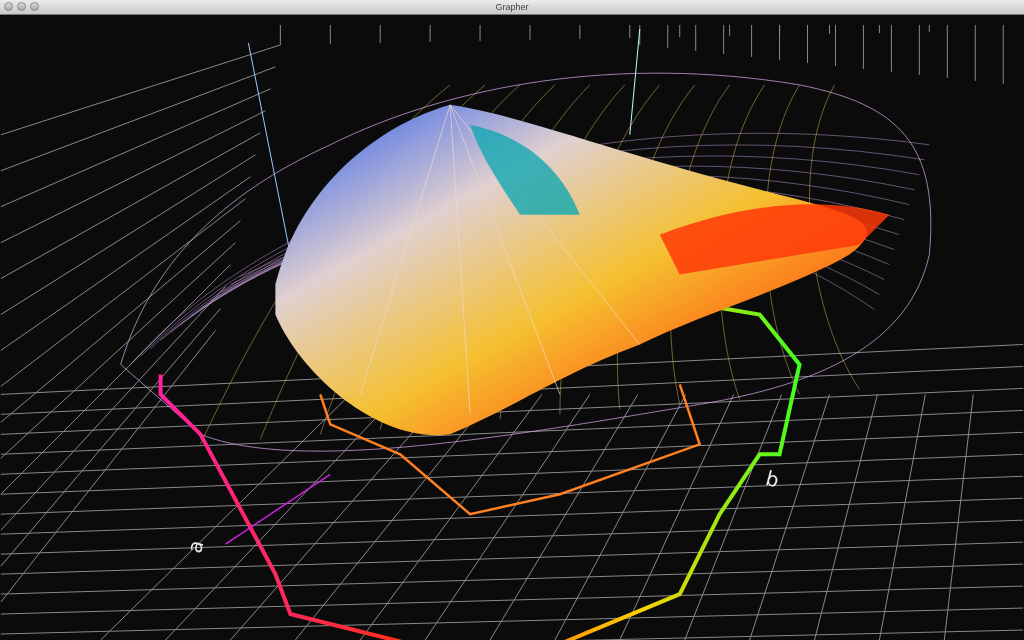  Describe the element at coordinates (512, 7) in the screenshot. I see `window-title: Grapher` at that location.